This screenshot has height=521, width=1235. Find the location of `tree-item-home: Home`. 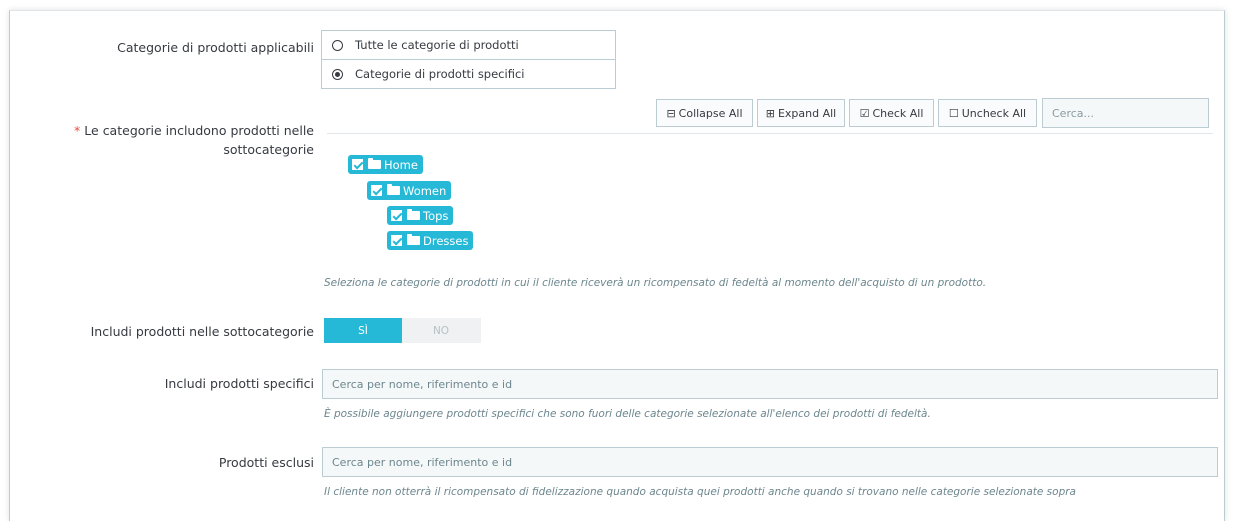

tree-item-home: Home is located at coordinates (385, 164).